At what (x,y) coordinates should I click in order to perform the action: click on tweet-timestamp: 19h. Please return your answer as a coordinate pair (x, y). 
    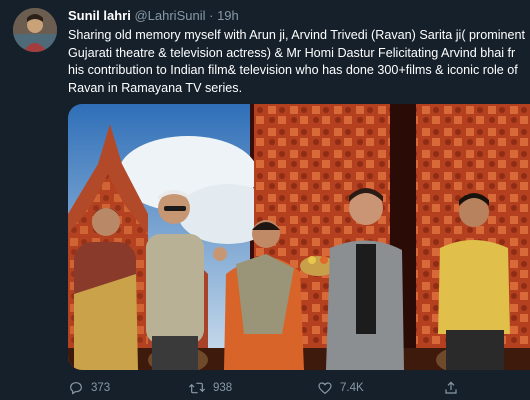
    Looking at the image, I should click on (228, 15).